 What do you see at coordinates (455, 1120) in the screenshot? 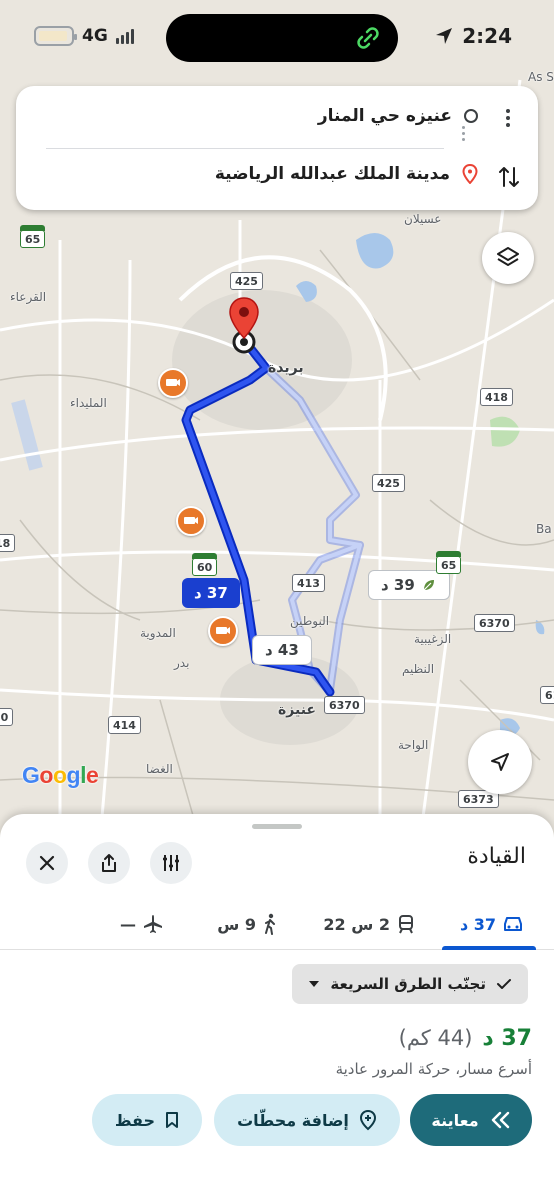
I see `button-label: معاينة` at bounding box center [455, 1120].